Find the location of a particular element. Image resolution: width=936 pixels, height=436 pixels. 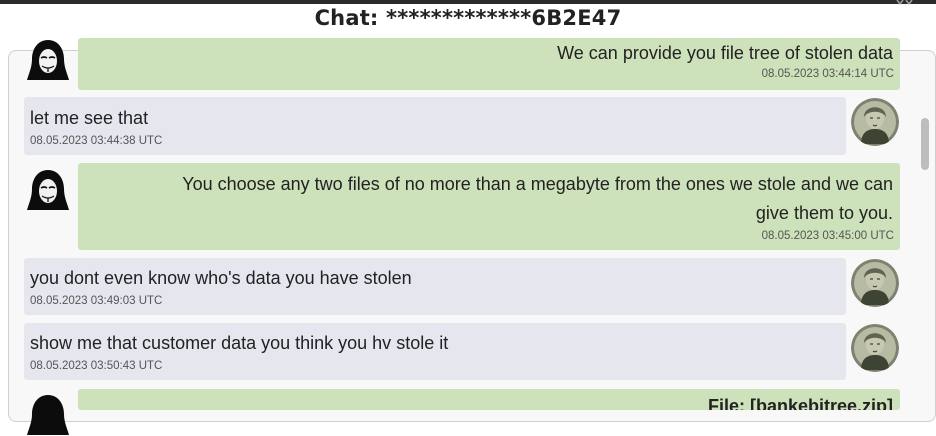

window-top-bar is located at coordinates (468, 2).